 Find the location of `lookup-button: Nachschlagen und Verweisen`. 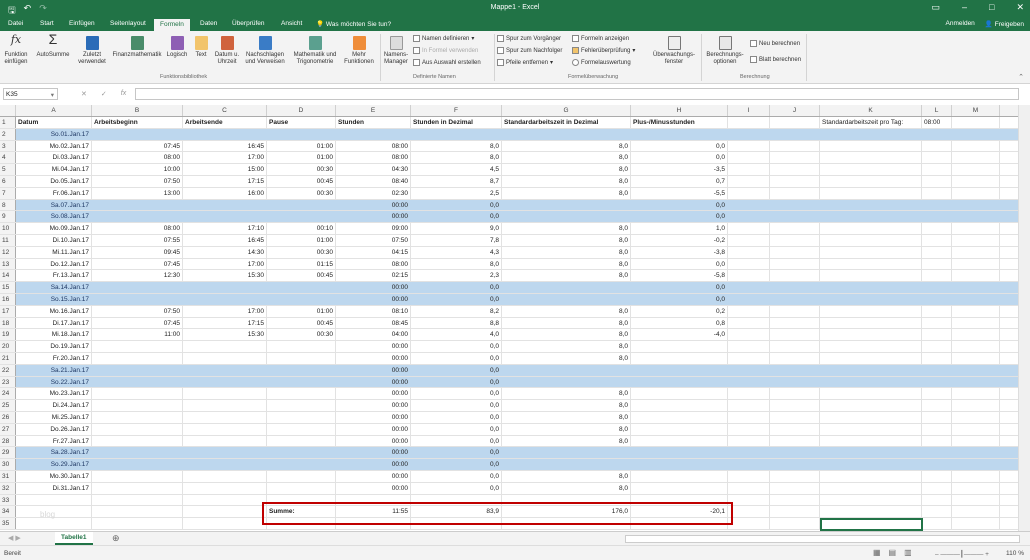

lookup-button: Nachschlagen und Verweisen is located at coordinates (265, 50).